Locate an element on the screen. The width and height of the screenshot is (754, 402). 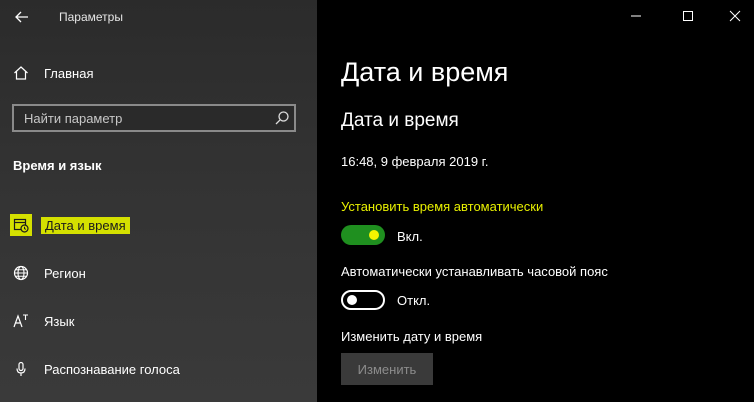
change-button: Изменить is located at coordinates (387, 369).